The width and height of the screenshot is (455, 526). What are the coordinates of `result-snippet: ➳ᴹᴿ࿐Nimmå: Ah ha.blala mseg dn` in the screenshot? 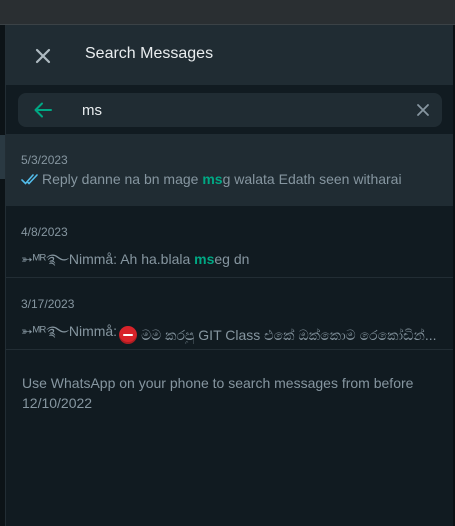 It's located at (233, 263).